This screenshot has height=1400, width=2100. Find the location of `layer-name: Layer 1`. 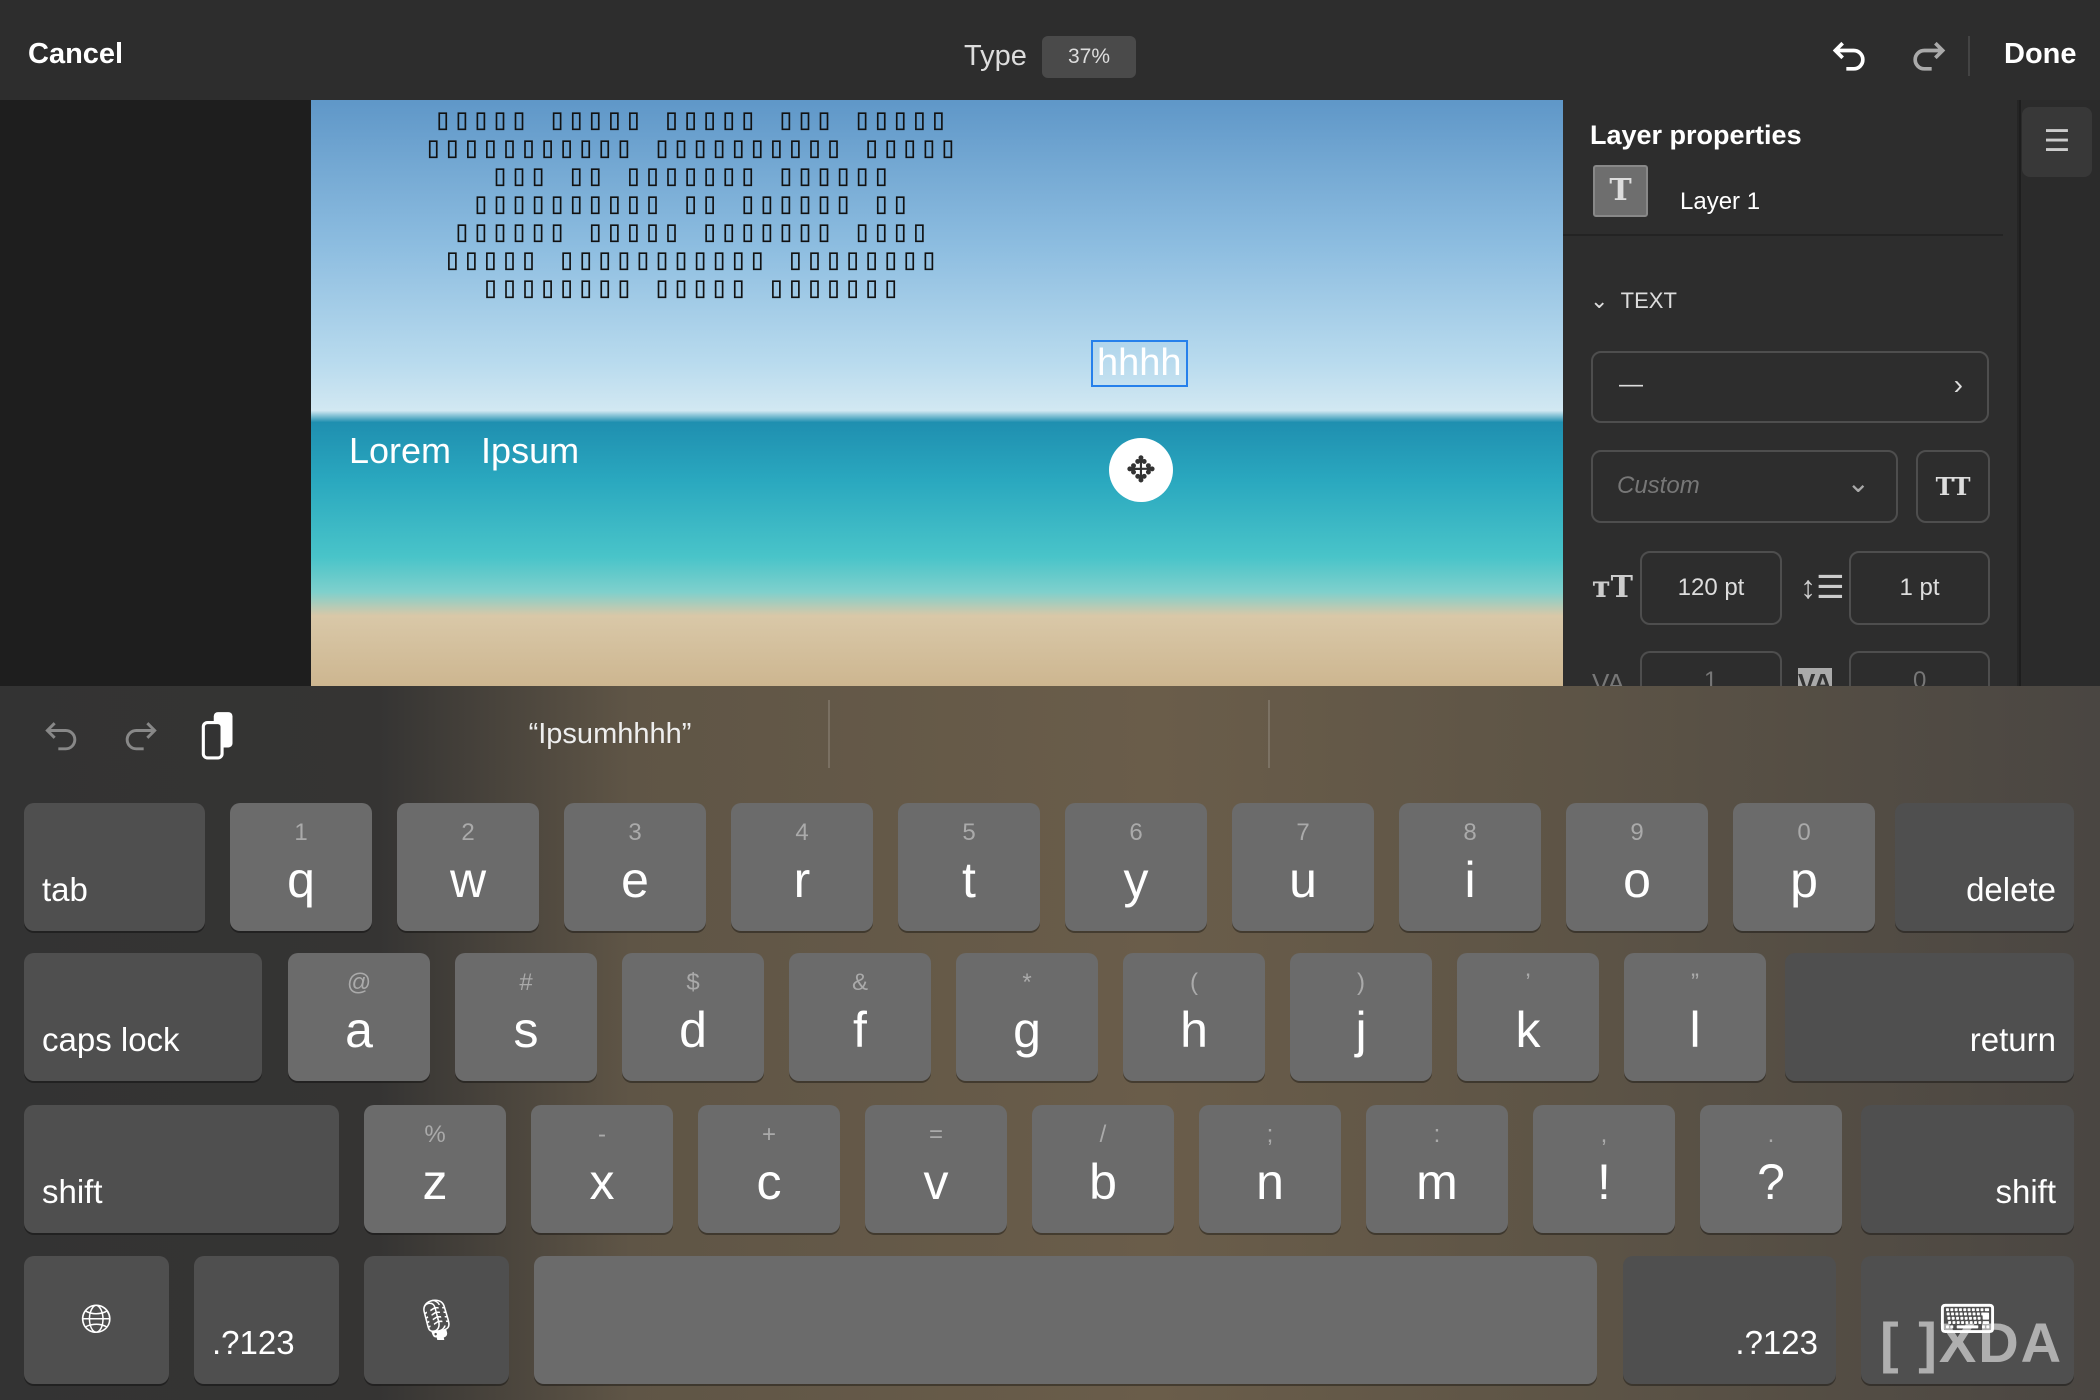

layer-name: Layer 1 is located at coordinates (1720, 202).